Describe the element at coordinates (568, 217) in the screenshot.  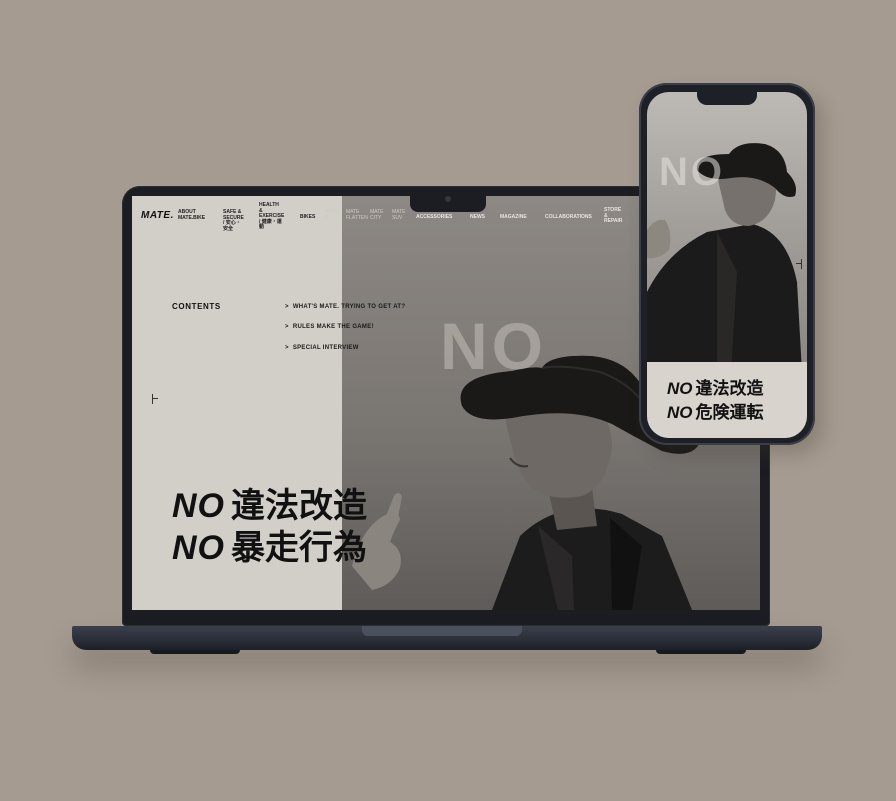
I see `nav-collaborations: COLLABORATIONS` at that location.